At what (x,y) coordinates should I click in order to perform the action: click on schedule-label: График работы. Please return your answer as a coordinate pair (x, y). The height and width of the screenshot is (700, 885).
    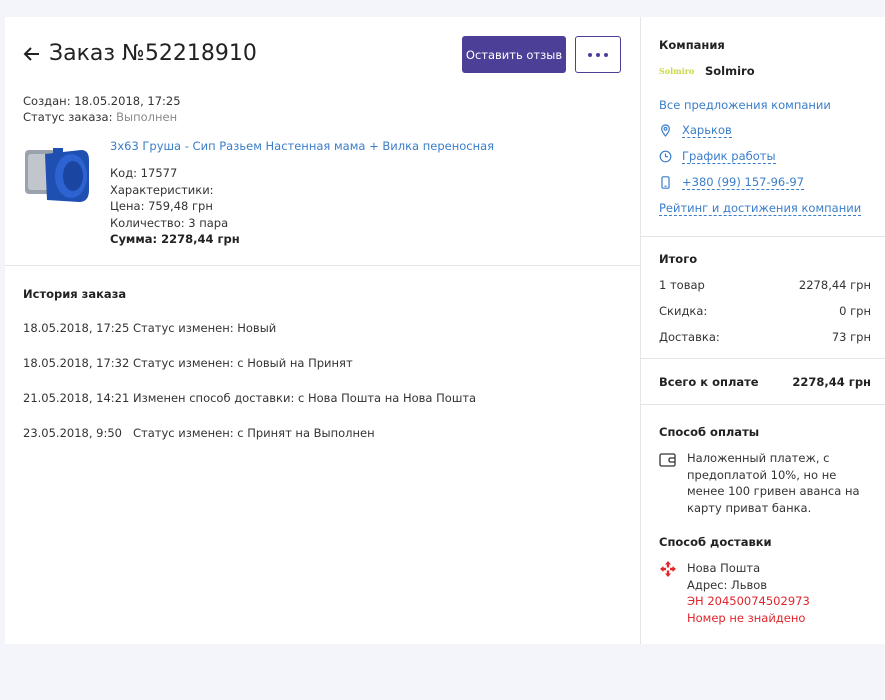
    Looking at the image, I should click on (729, 156).